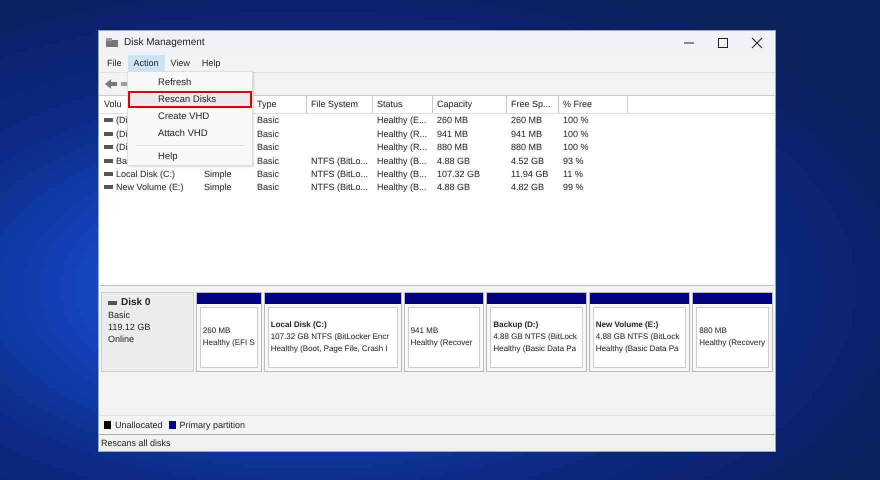  What do you see at coordinates (593, 104) in the screenshot?
I see `column-header: % Free` at bounding box center [593, 104].